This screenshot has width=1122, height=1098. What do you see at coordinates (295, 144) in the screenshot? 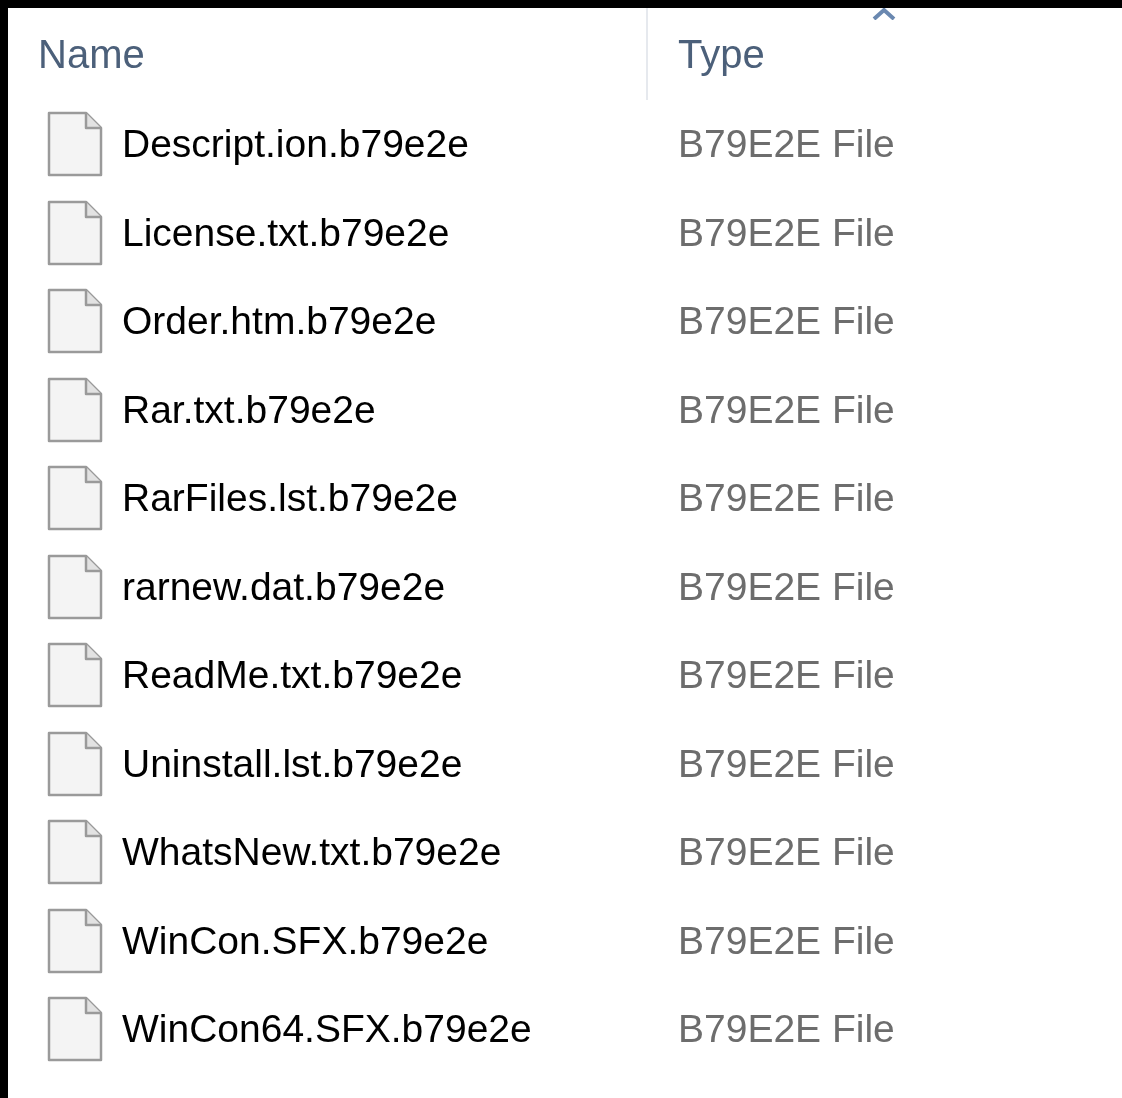
I see `file-name: Descript.ion.b79e2e` at bounding box center [295, 144].